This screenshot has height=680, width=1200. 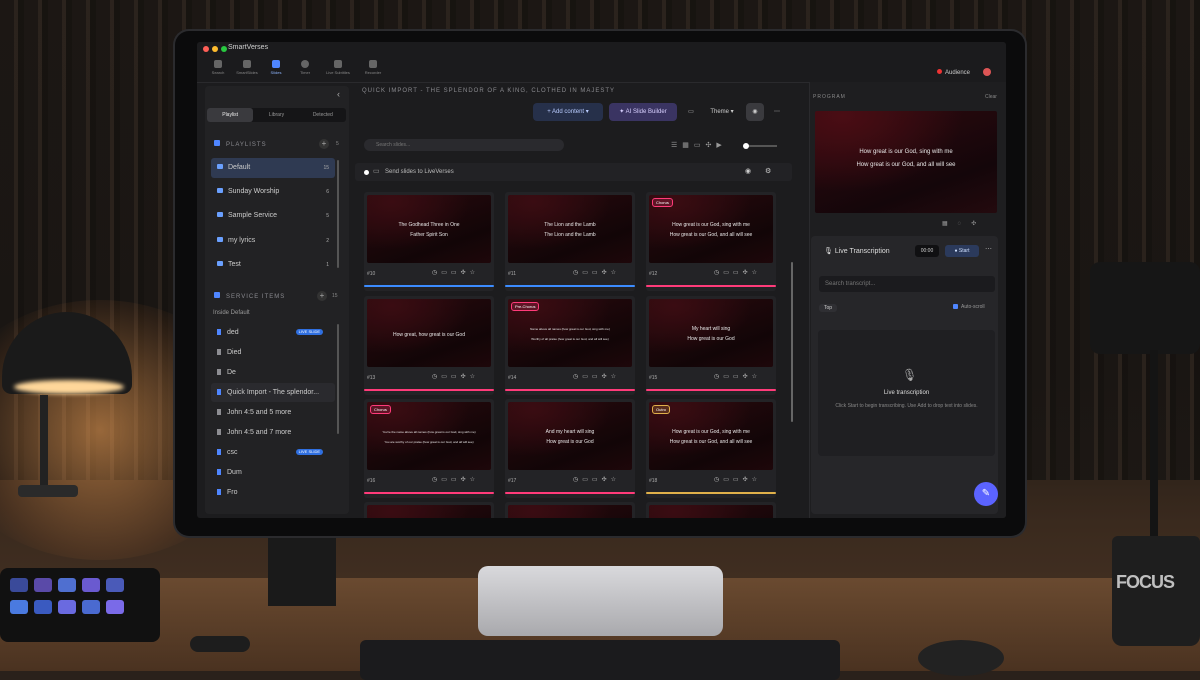 I want to click on magic-wand-button: ✎, so click(x=986, y=494).